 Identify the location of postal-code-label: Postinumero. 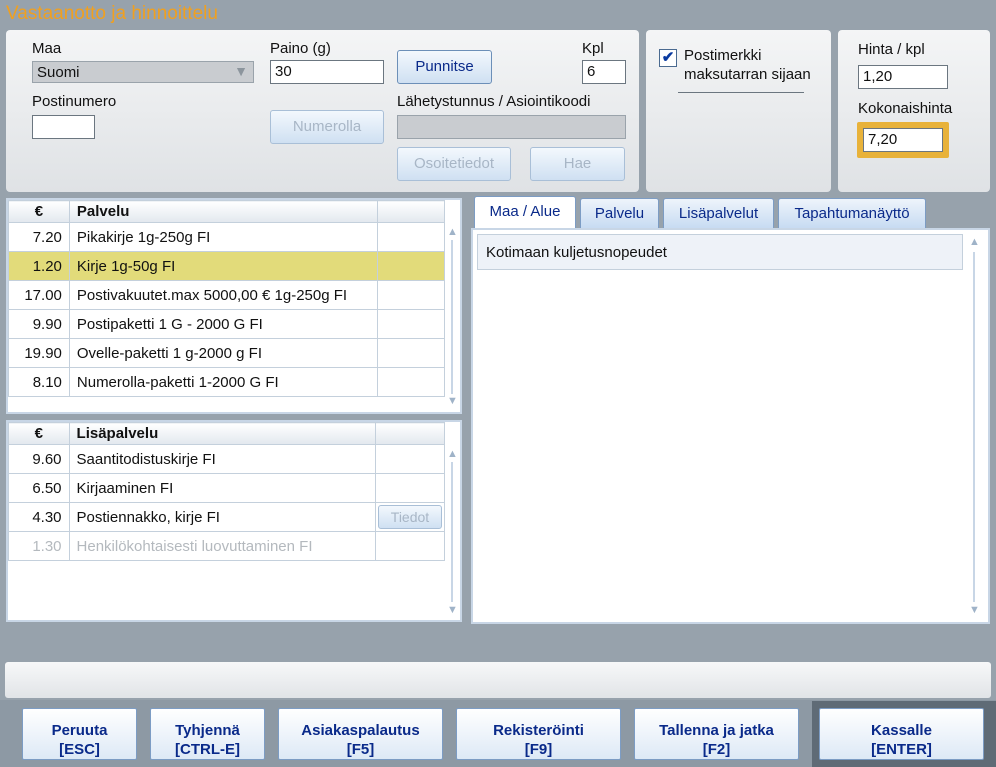
(74, 101).